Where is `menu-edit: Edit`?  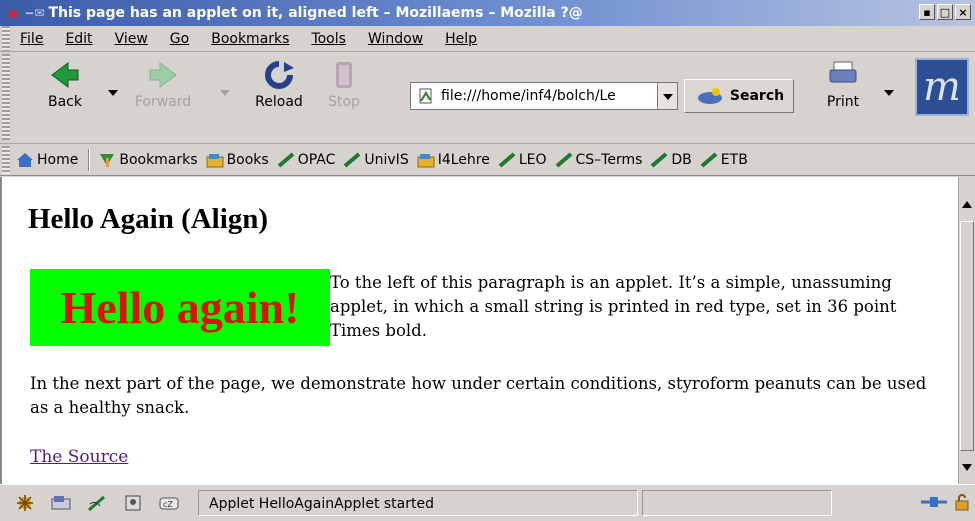 menu-edit: Edit is located at coordinates (78, 39).